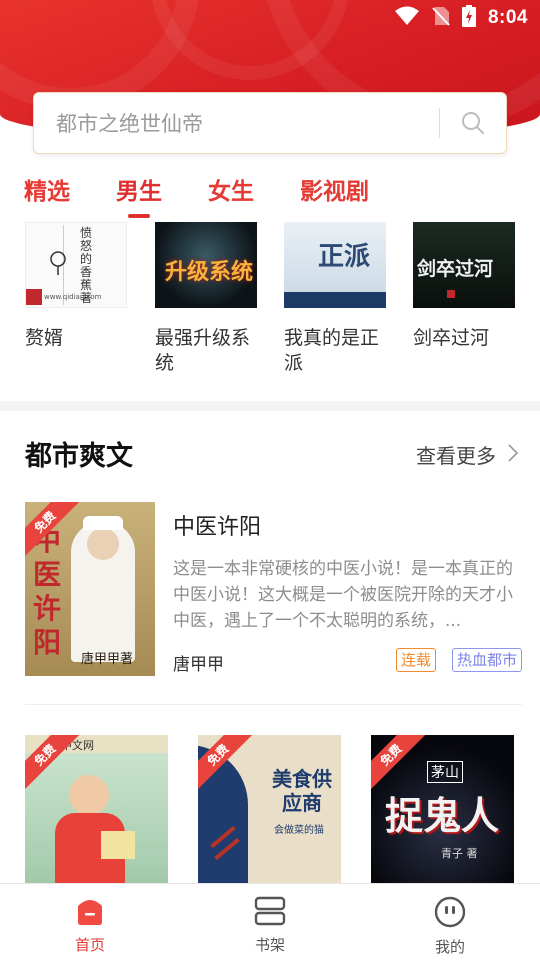 This screenshot has width=540, height=960. What do you see at coordinates (450, 914) in the screenshot?
I see `smiley-face-icon` at bounding box center [450, 914].